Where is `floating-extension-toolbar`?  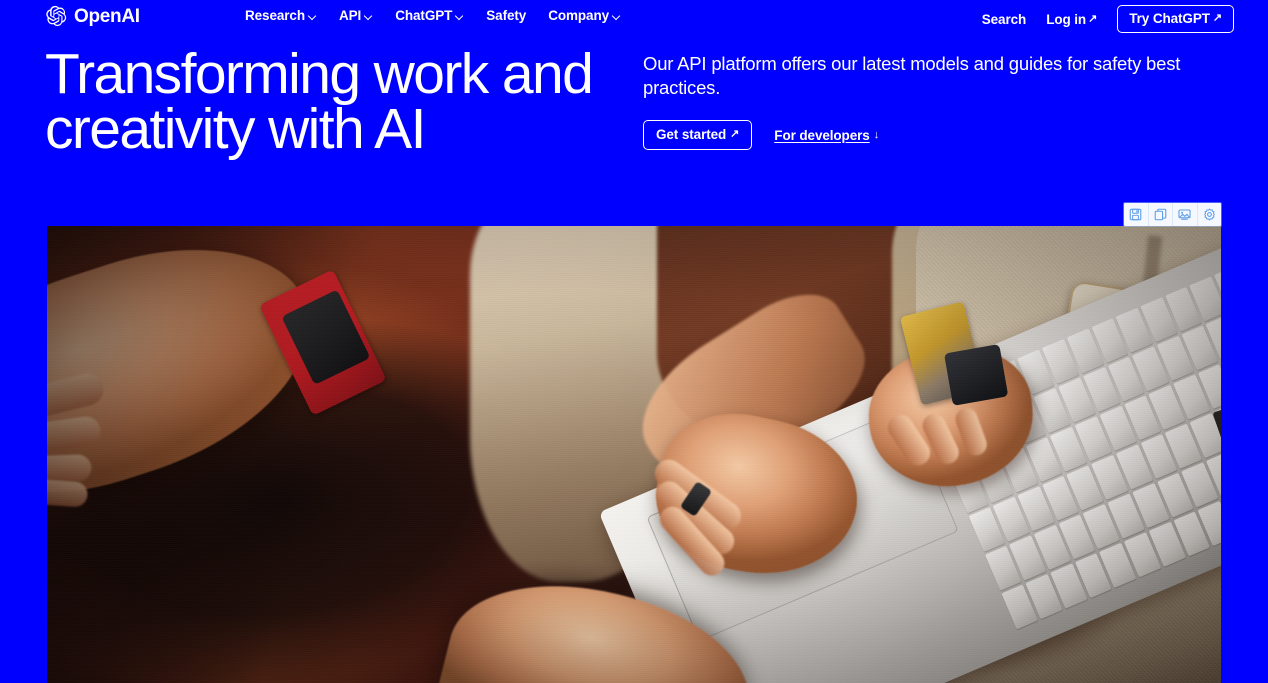
floating-extension-toolbar is located at coordinates (1172, 214).